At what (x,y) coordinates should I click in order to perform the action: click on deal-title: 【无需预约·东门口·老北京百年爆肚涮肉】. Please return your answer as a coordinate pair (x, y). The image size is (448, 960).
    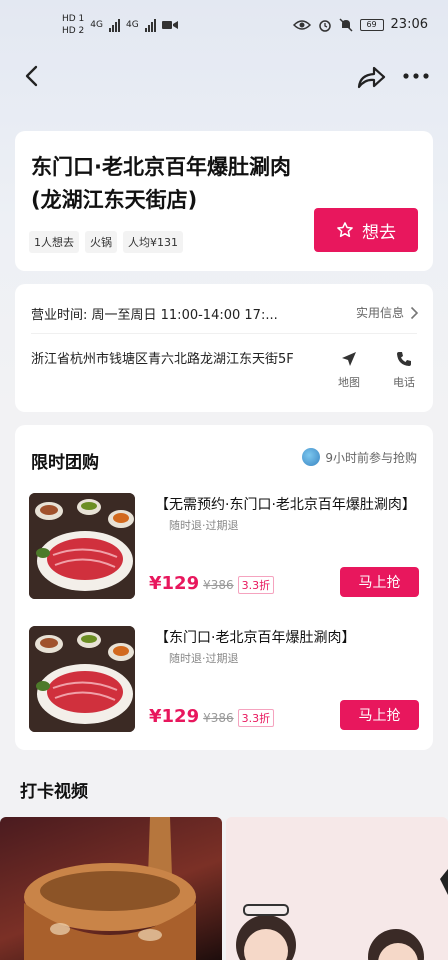
    Looking at the image, I should click on (285, 505).